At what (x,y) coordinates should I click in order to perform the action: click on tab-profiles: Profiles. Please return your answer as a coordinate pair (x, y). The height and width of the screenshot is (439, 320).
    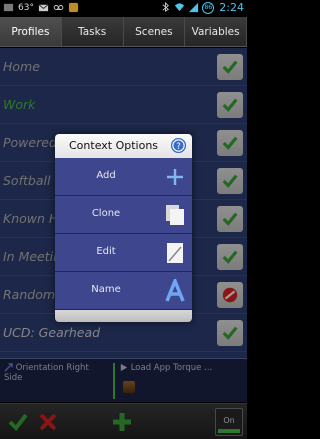
    Looking at the image, I should click on (31, 31).